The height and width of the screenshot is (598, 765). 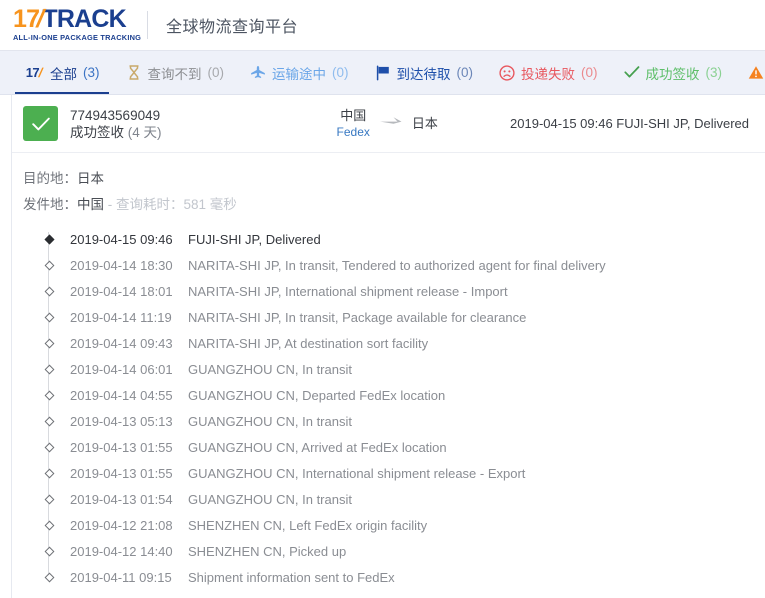 I want to click on timeline-row: 2019-04-12 14:40 SHENZHEN CN, Picked up, so click(x=403, y=551).